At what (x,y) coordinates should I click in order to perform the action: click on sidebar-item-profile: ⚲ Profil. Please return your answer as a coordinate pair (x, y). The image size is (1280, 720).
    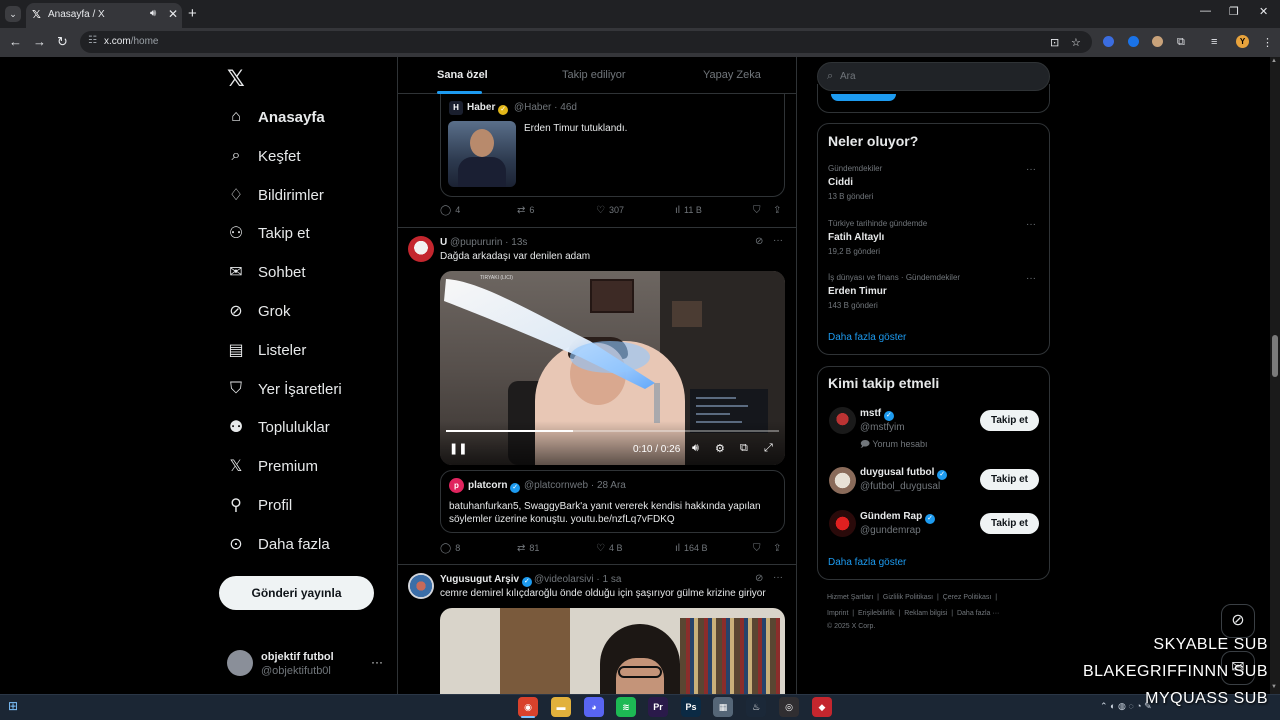
    Looking at the image, I should click on (259, 505).